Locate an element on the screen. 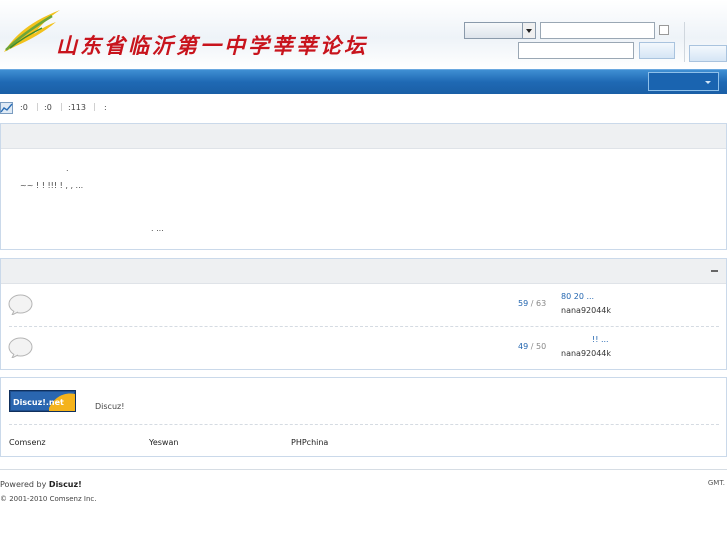  stat-yesterday: :0 is located at coordinates (48, 107).